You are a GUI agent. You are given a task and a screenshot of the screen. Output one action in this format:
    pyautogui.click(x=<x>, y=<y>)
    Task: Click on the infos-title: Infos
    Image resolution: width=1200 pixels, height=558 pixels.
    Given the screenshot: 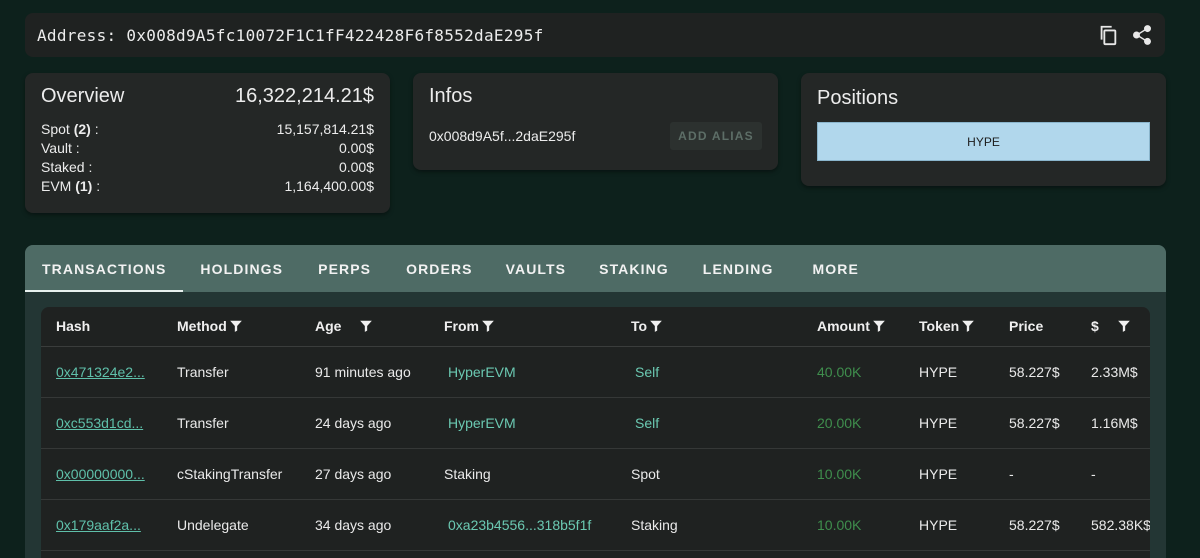 What is the action you would take?
    pyautogui.click(x=451, y=96)
    